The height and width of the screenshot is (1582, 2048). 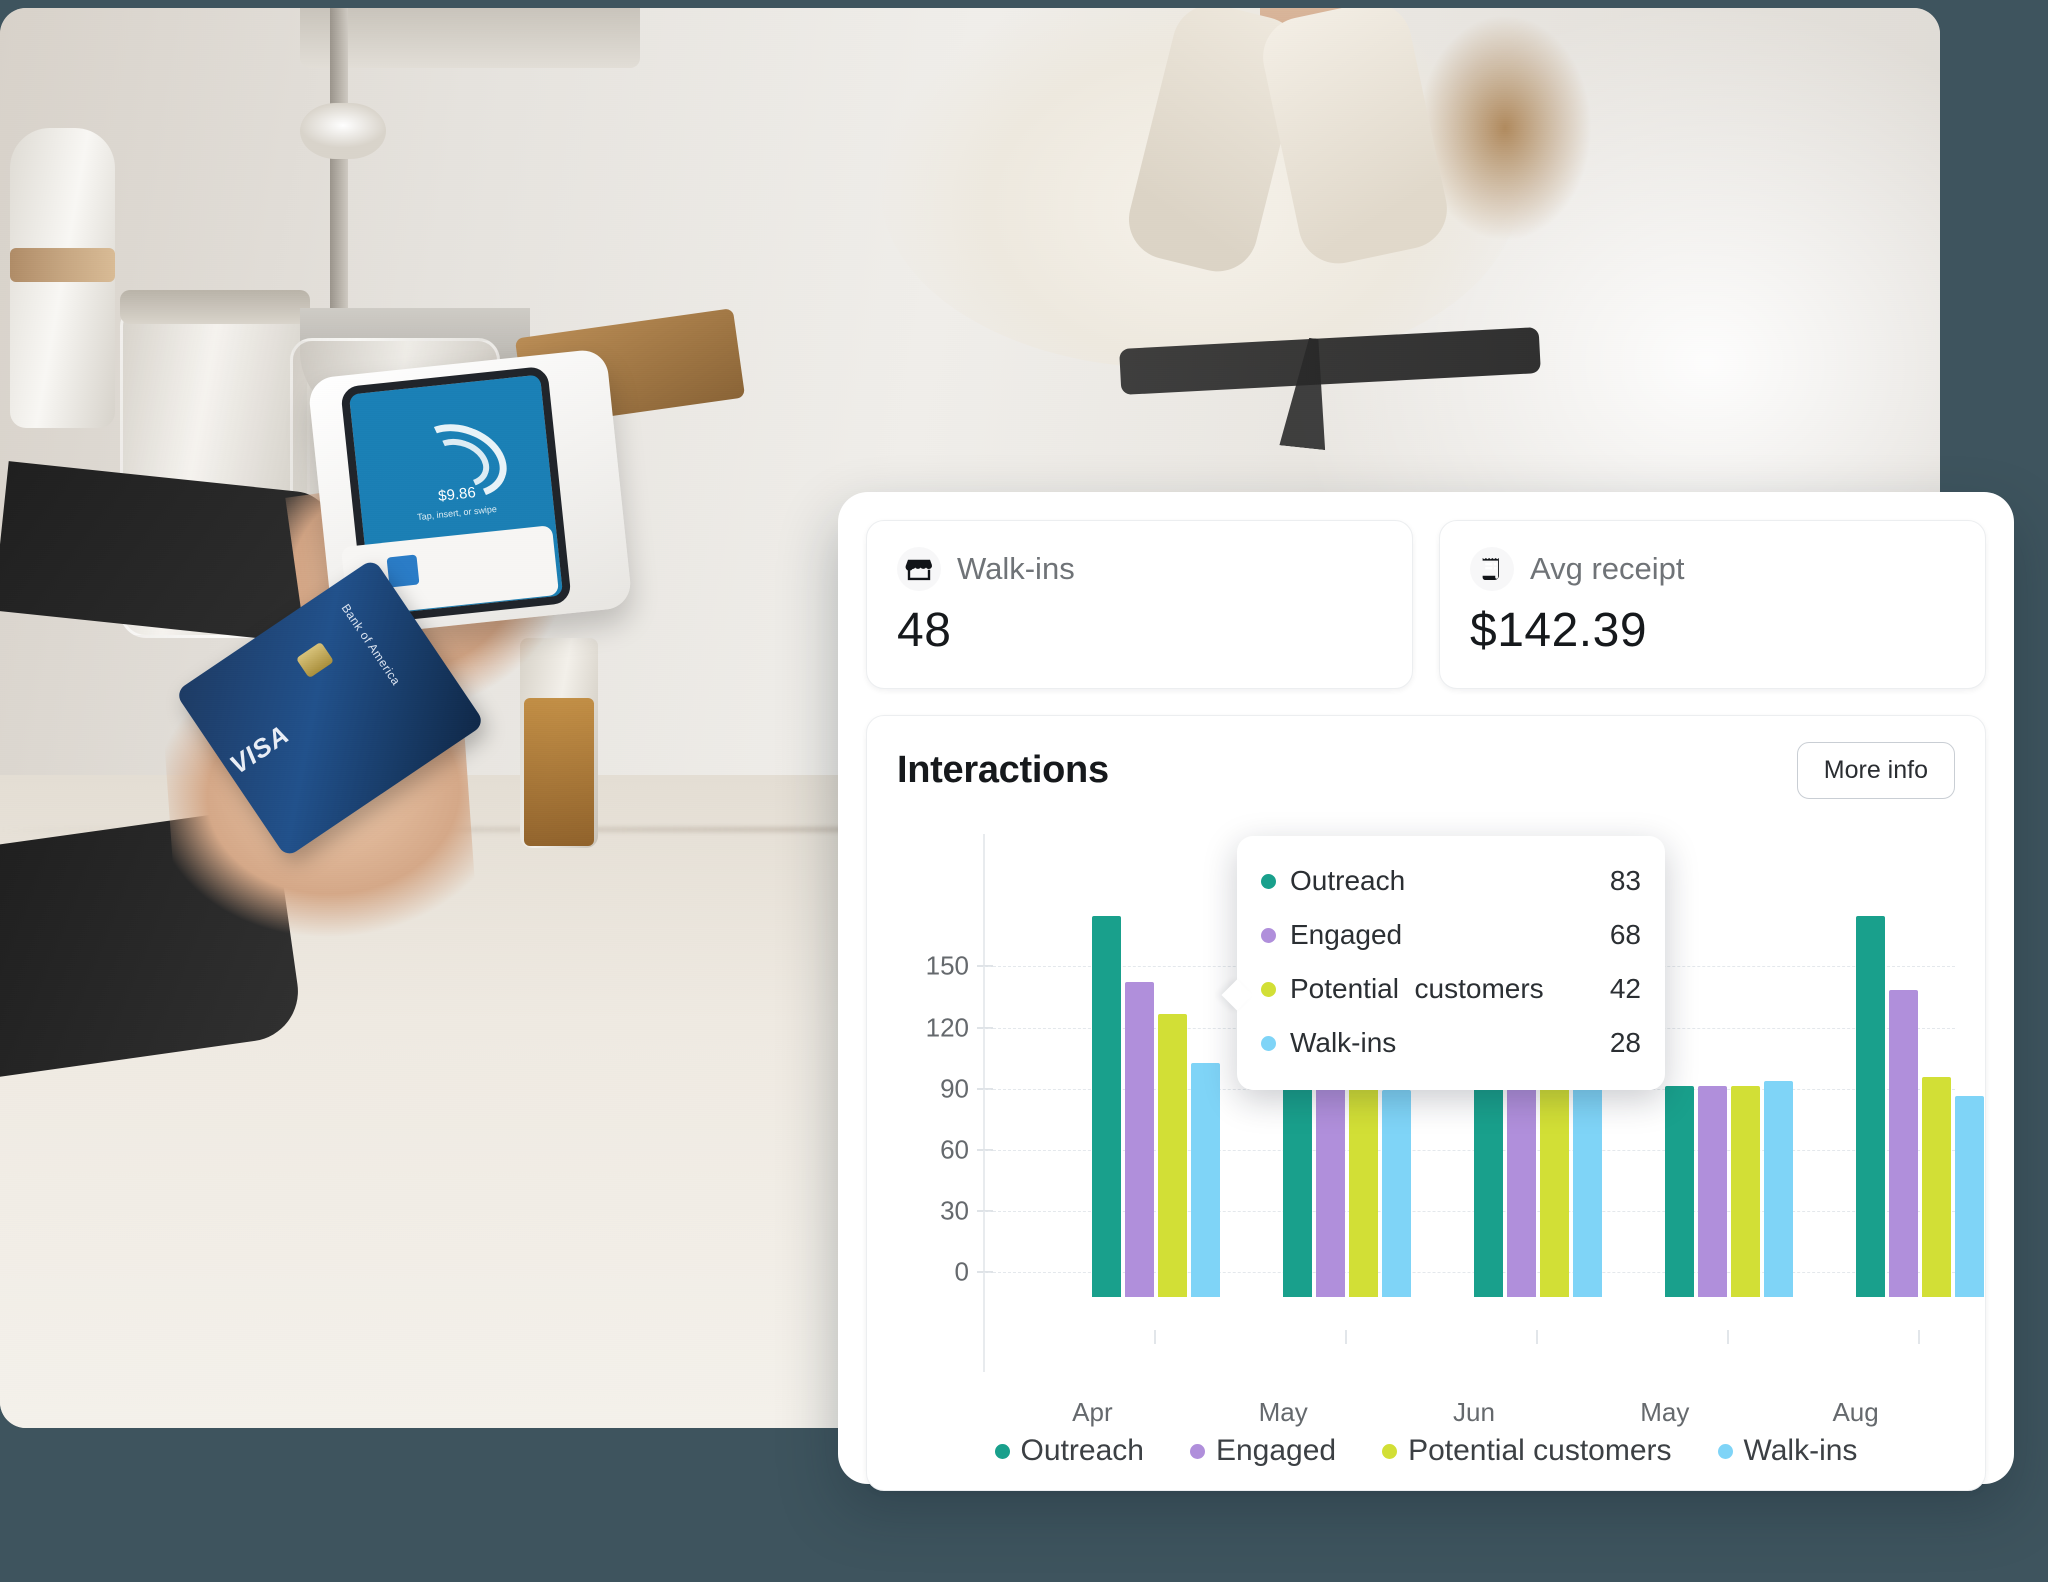 I want to click on more-info-button: More info, so click(x=1875, y=770).